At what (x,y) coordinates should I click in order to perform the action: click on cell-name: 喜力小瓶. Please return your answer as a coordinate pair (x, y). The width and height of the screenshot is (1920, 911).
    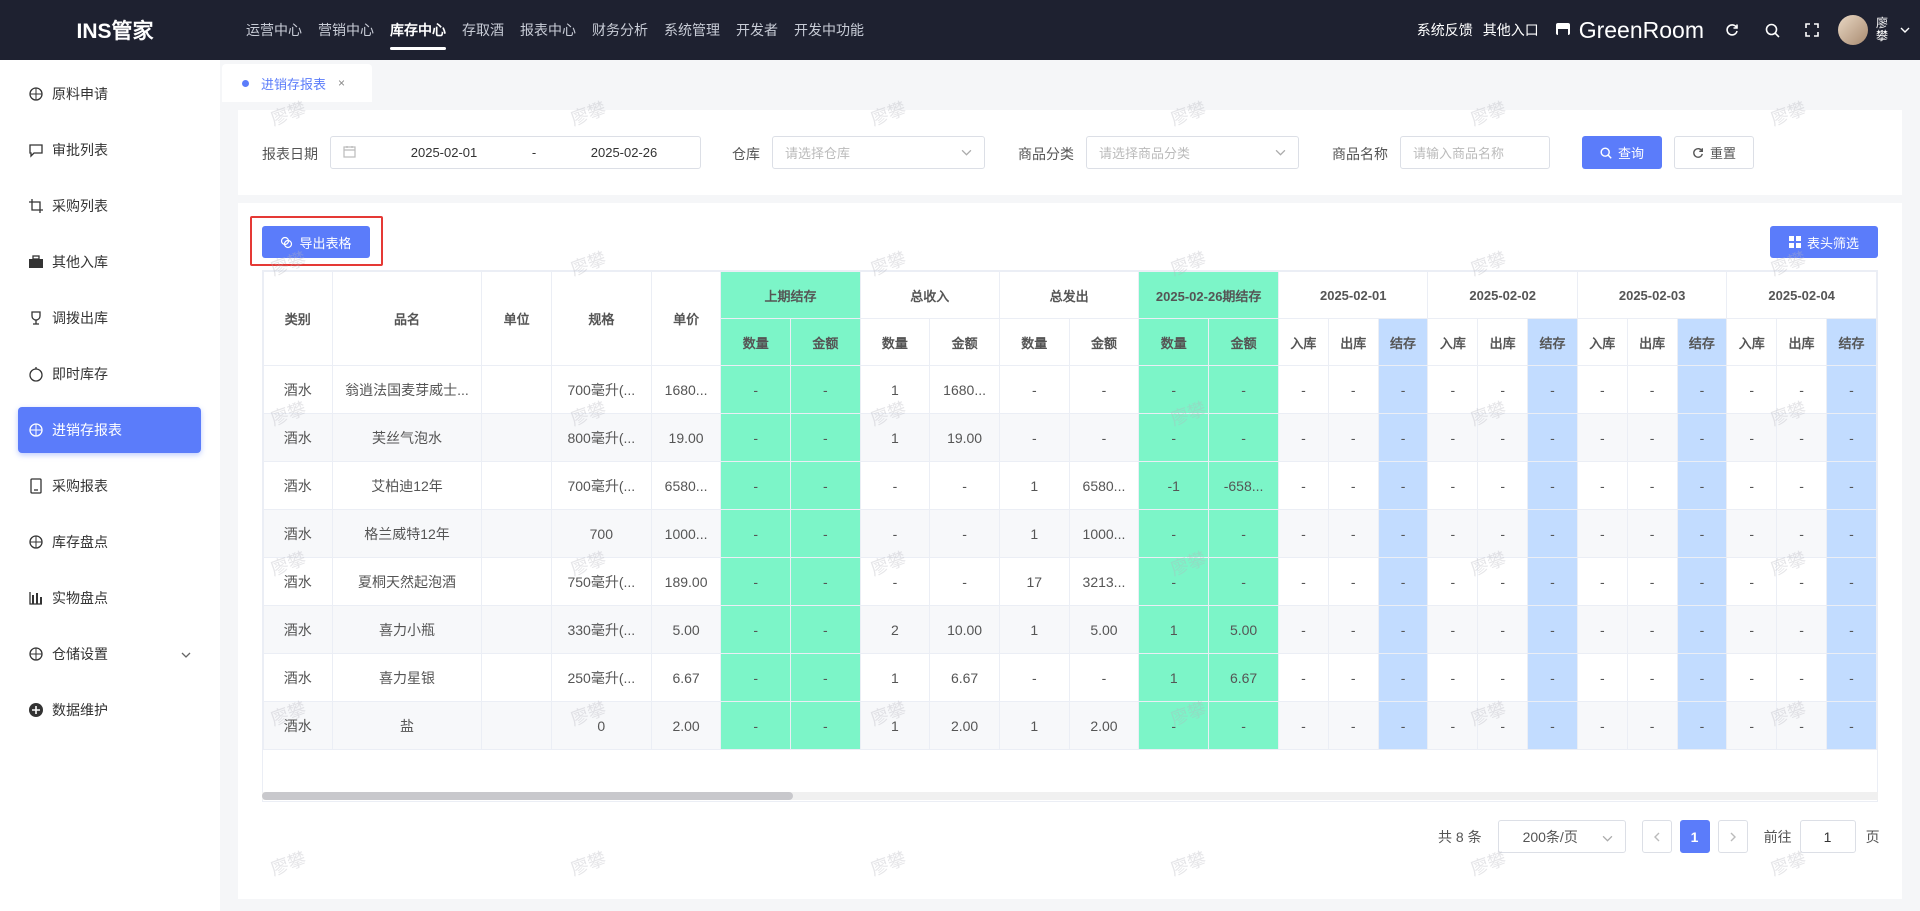
    Looking at the image, I should click on (407, 629).